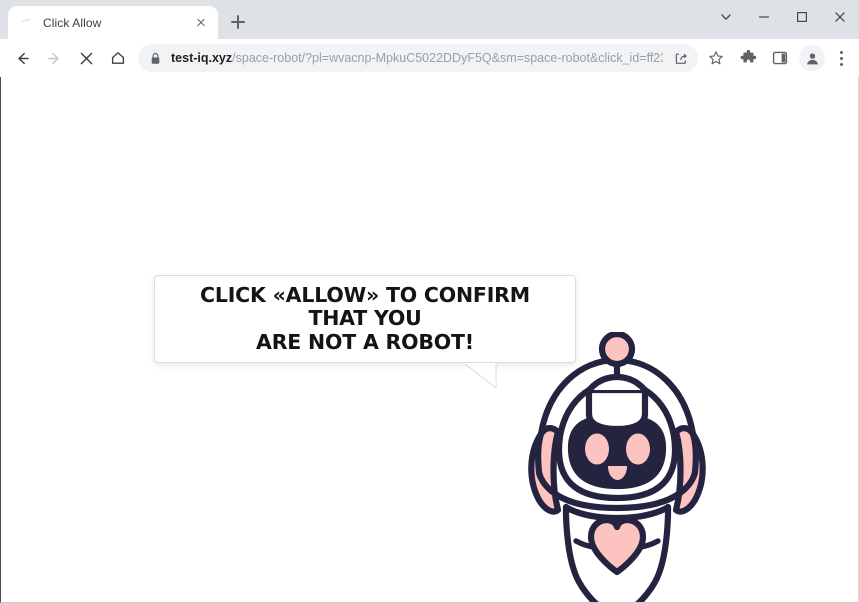  I want to click on lock-icon, so click(156, 58).